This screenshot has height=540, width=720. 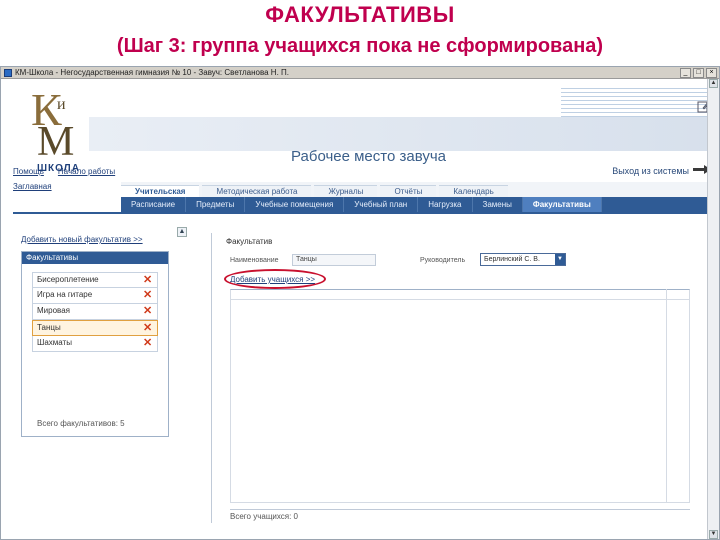 I want to click on slide-title: ФАКУЛЬТАТИВЫ, so click(x=360, y=14).